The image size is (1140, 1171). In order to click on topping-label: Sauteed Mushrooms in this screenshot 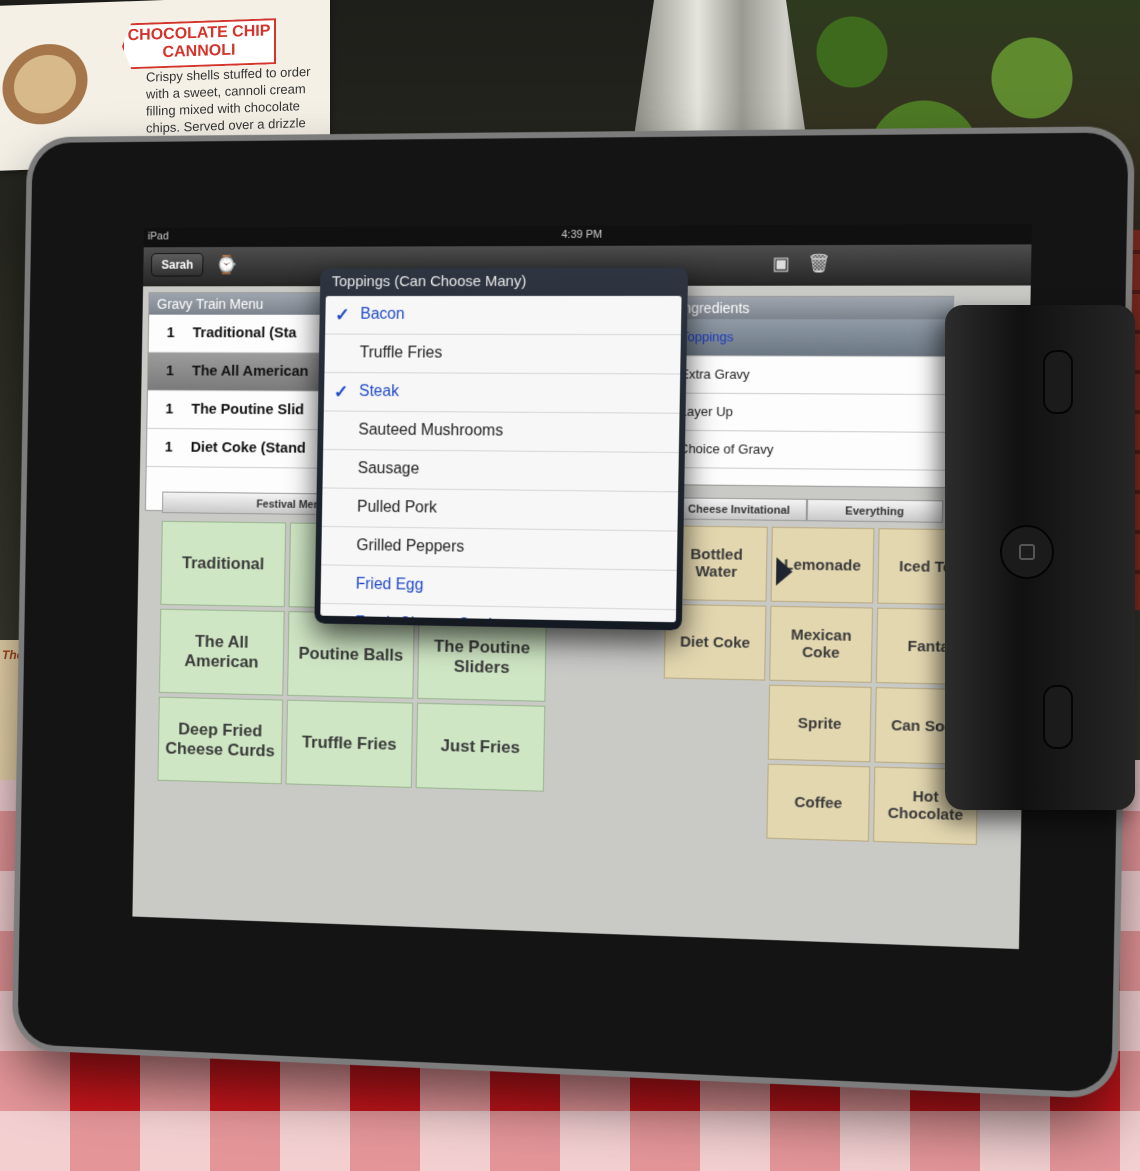, I will do `click(430, 431)`.